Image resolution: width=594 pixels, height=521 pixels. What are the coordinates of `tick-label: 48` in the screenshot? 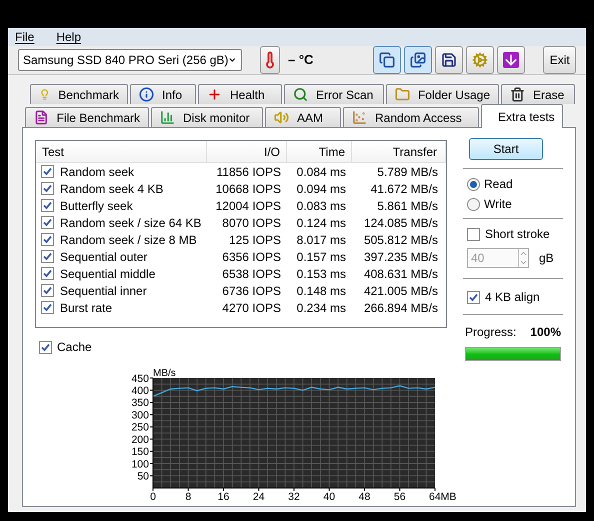 It's located at (364, 497).